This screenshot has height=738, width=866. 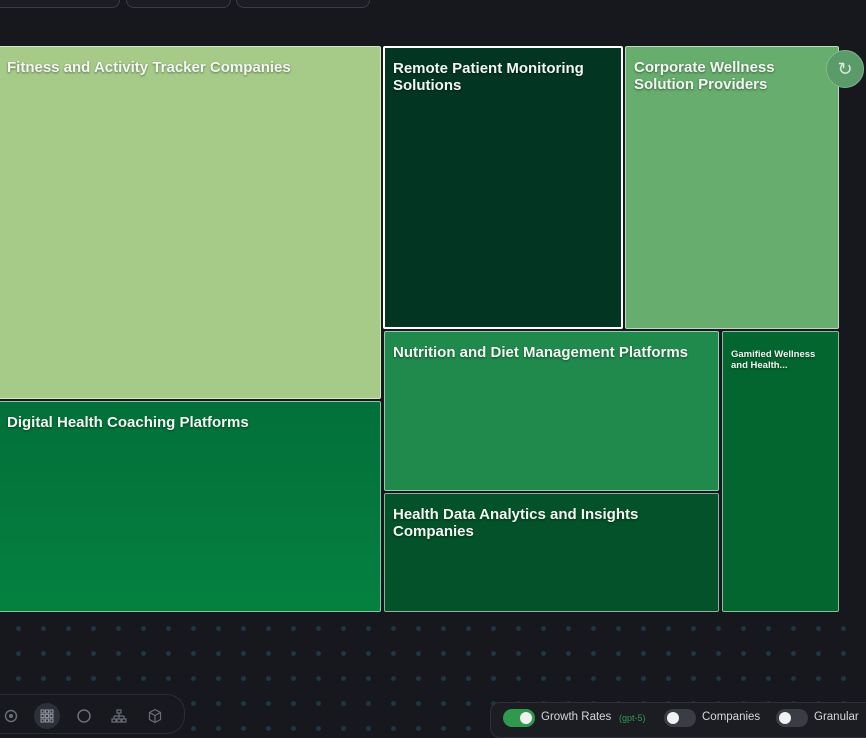 What do you see at coordinates (128, 422) in the screenshot?
I see `tile-label: Digital Health Coaching Platforms` at bounding box center [128, 422].